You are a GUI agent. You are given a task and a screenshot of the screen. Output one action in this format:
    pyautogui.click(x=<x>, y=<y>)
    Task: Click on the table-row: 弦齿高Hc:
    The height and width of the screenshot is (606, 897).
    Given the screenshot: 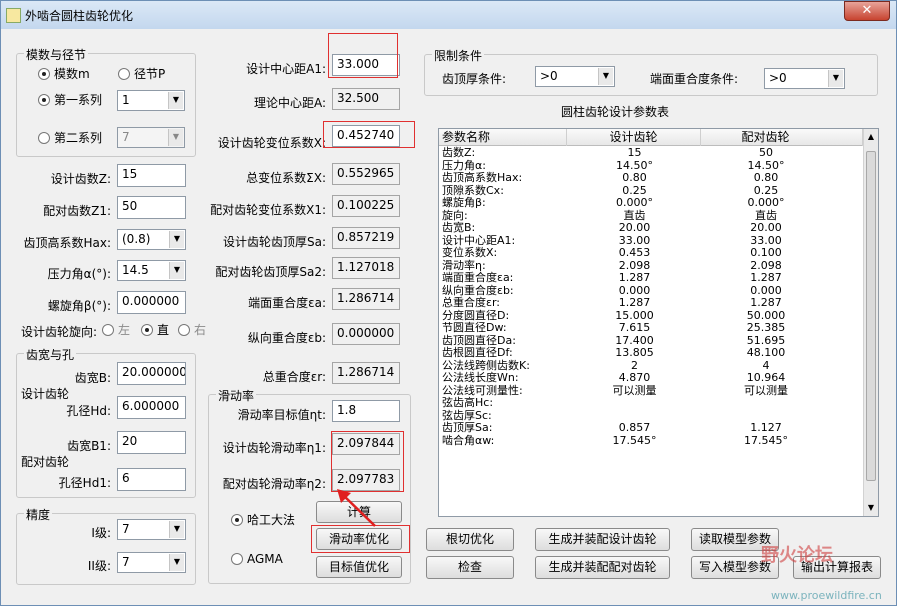 What is the action you would take?
    pyautogui.click(x=651, y=403)
    